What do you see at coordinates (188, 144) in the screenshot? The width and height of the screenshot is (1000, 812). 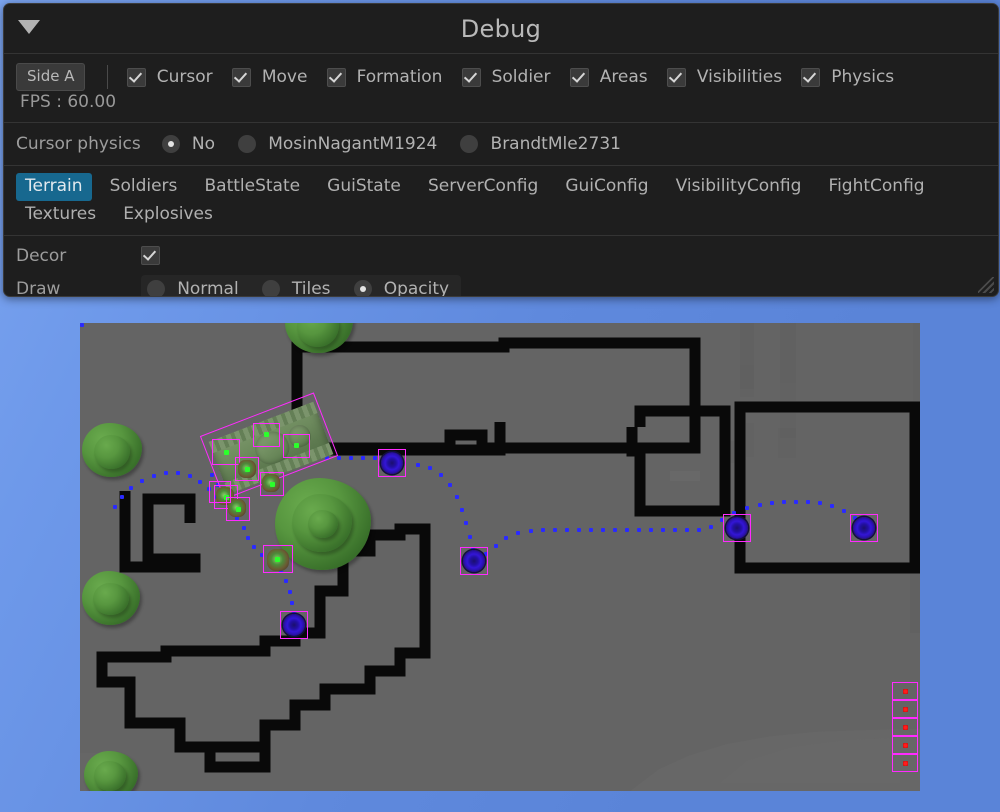 I see `radio-cursor-physics-no: No` at bounding box center [188, 144].